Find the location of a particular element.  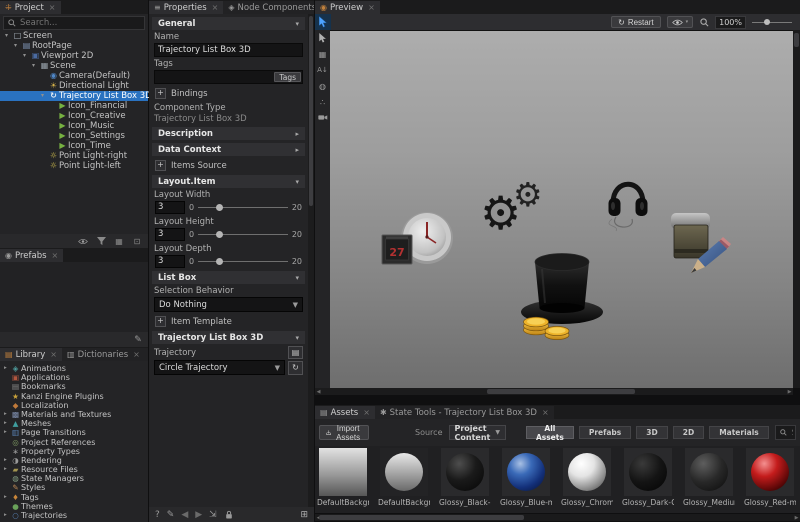

object-headphones is located at coordinates (628, 206).